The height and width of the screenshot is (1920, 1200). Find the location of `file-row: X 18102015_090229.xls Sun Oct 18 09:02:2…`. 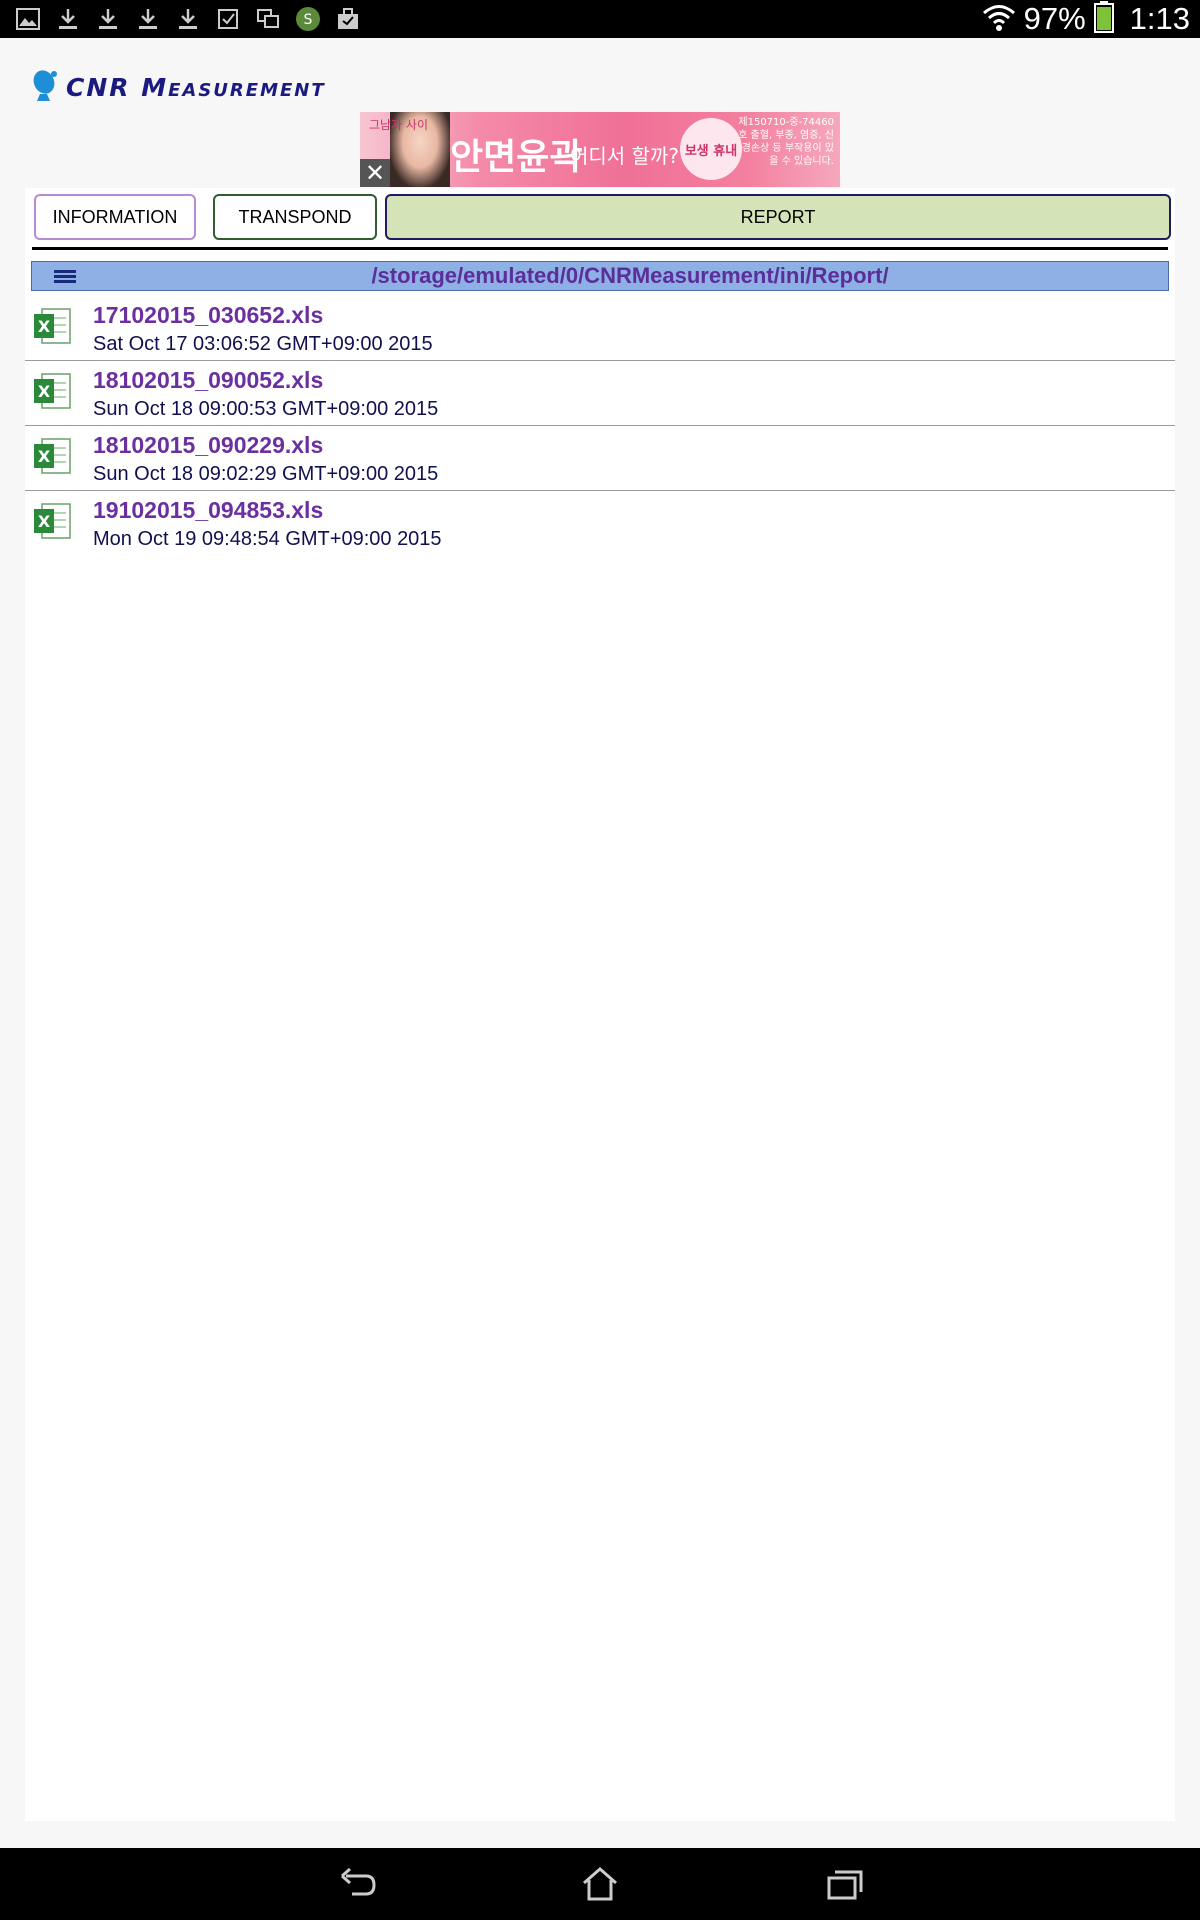

file-row: X 18102015_090229.xls Sun Oct 18 09:02:2… is located at coordinates (600, 458).